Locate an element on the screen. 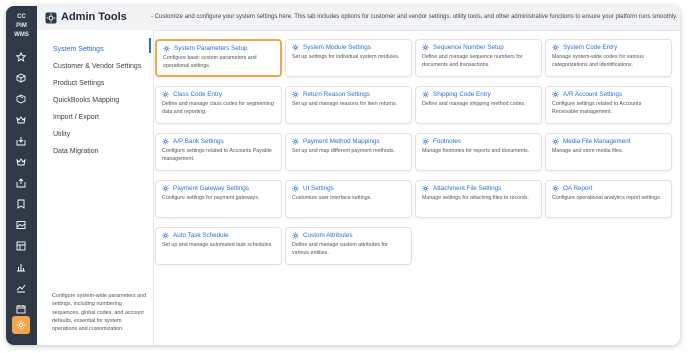 This screenshot has width=688, height=353. box-icon is located at coordinates (21, 99).